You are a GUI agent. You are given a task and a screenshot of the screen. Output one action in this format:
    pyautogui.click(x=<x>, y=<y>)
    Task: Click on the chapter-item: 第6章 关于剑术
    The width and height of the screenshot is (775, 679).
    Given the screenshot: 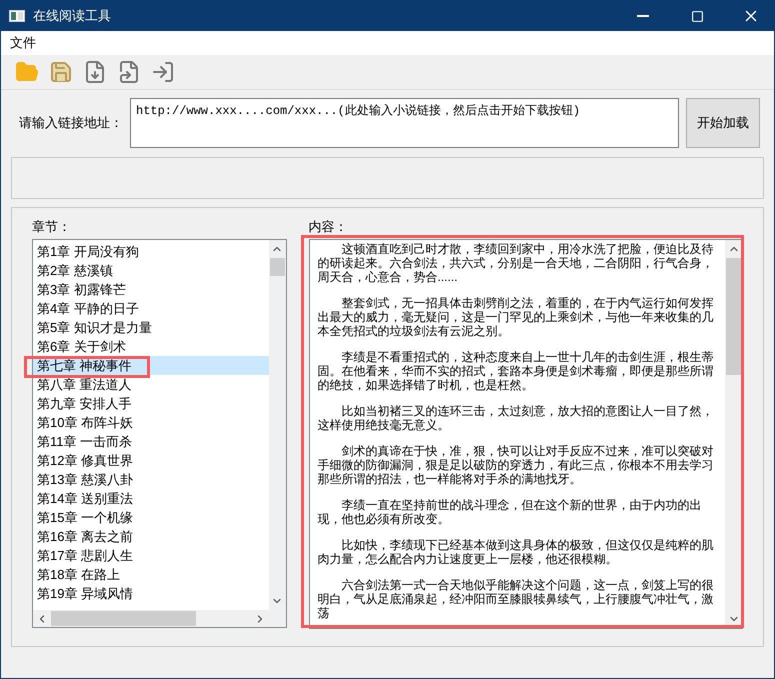 What is the action you would take?
    pyautogui.click(x=151, y=346)
    